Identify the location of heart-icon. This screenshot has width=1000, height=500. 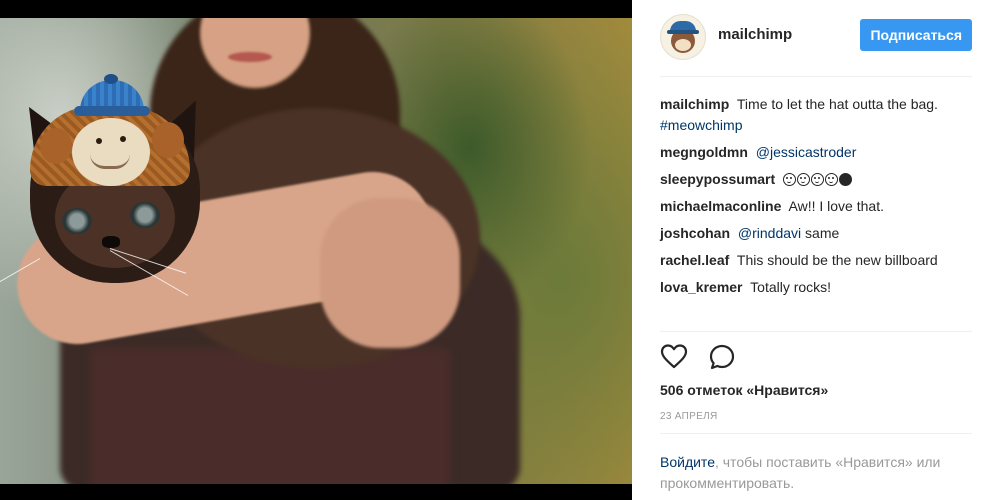
(674, 357).